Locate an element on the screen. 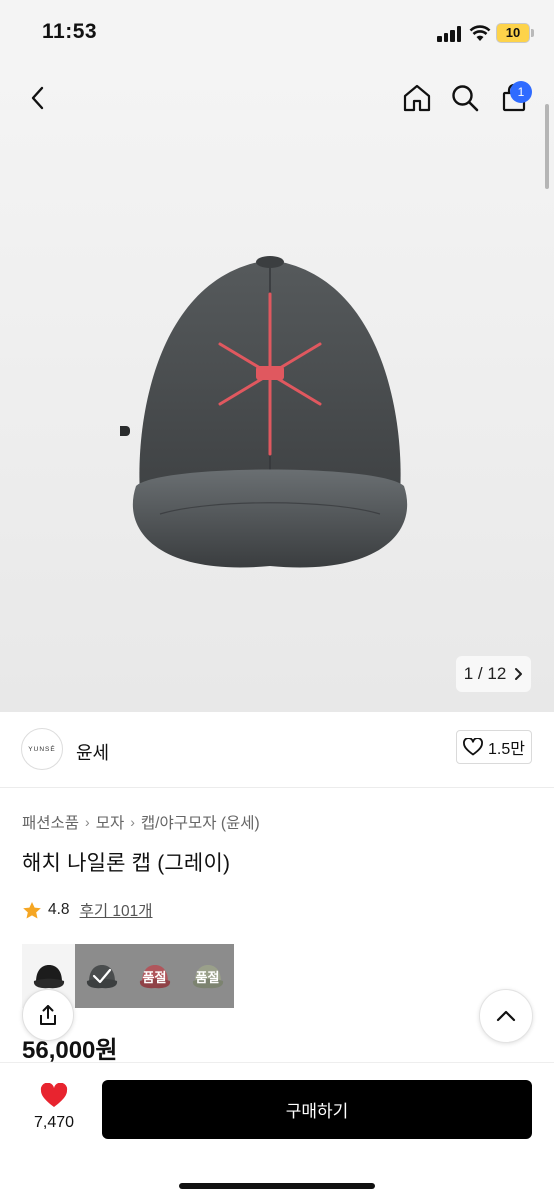 Image resolution: width=554 pixels, height=1200 pixels. breadcrumb: 패션소품 › 모자 › 캡/야구모자 (윤세) is located at coordinates (141, 822).